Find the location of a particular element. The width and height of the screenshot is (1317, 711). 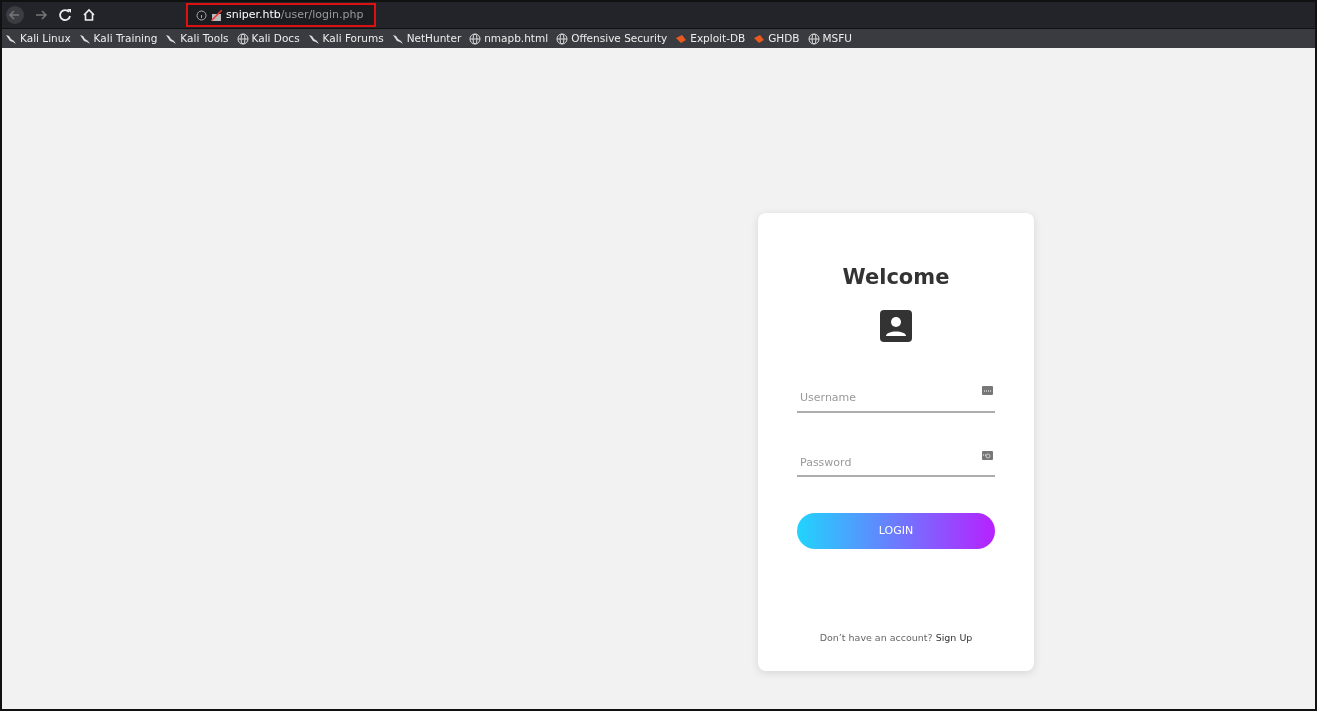

bookmark-link: Kali Forums is located at coordinates (353, 38).